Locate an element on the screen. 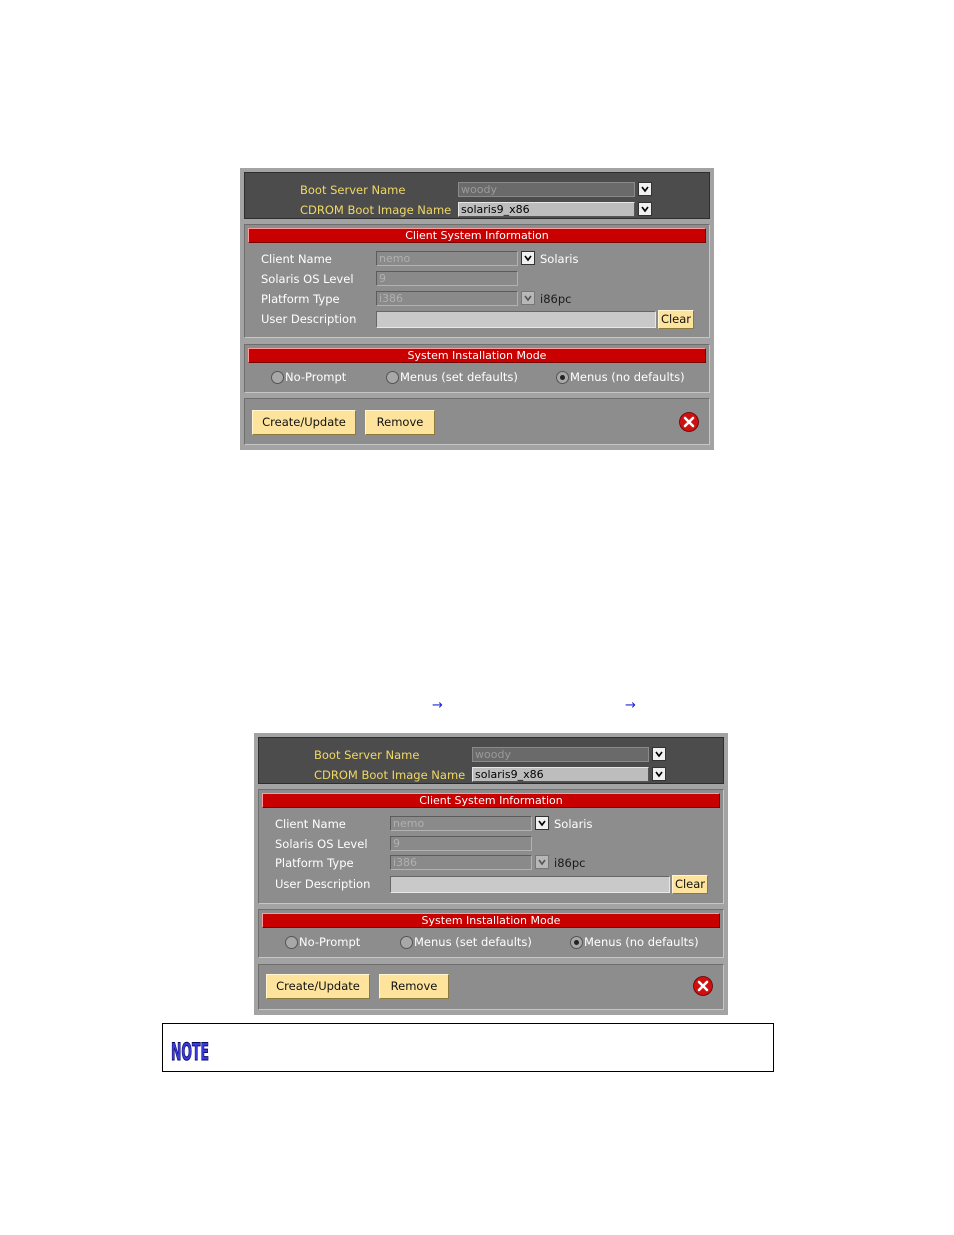 Image resolution: width=954 pixels, height=1235 pixels. note-box: NOTE is located at coordinates (468, 1047).